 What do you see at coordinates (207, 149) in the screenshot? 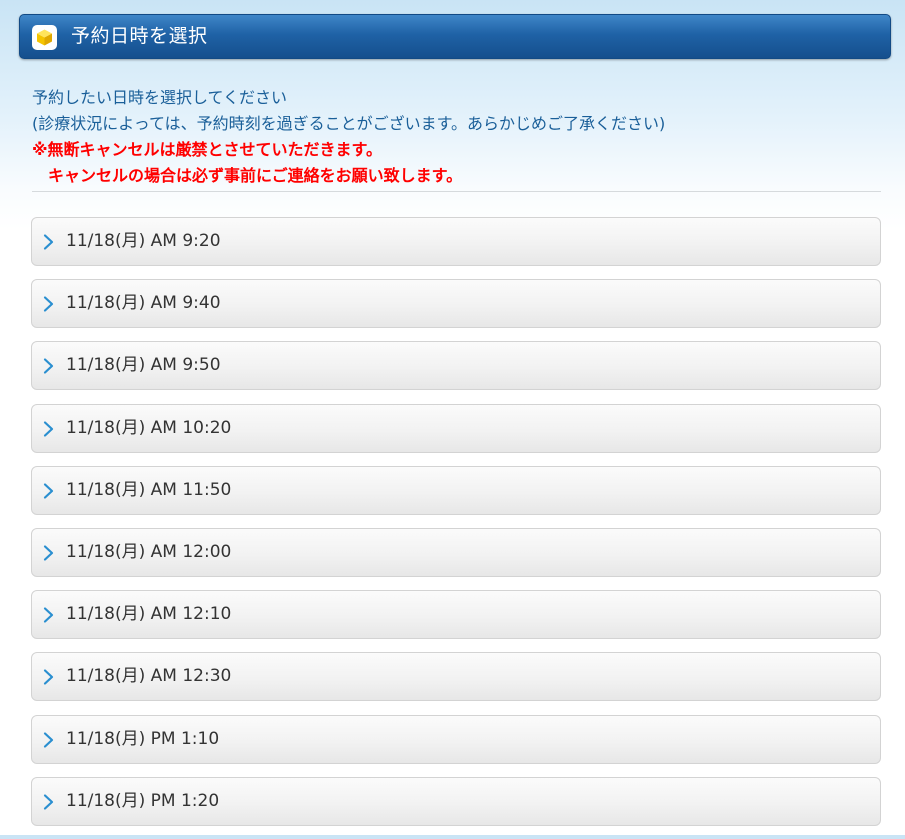
I see `cancel-warning: ※無断キャンセルは厳禁とさせていただきます。` at bounding box center [207, 149].